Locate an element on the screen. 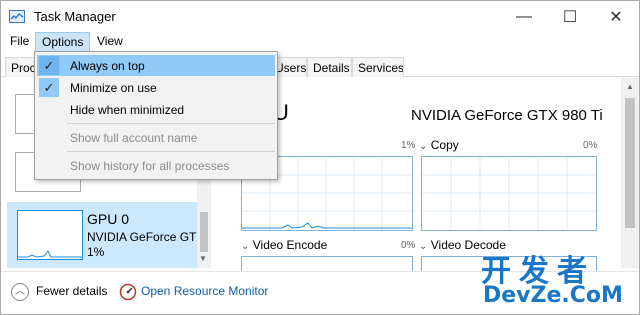 The width and height of the screenshot is (640, 315). close-button: ✕ is located at coordinates (616, 16).